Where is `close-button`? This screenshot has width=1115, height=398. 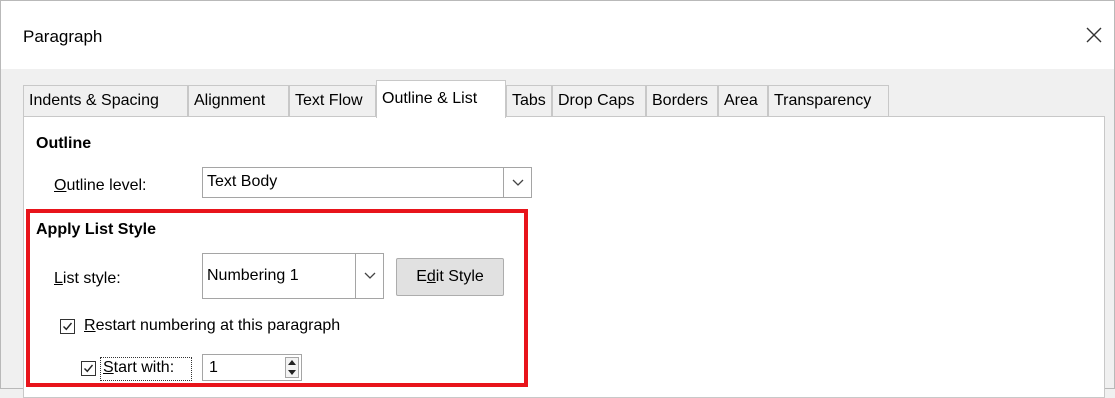 close-button is located at coordinates (1094, 35).